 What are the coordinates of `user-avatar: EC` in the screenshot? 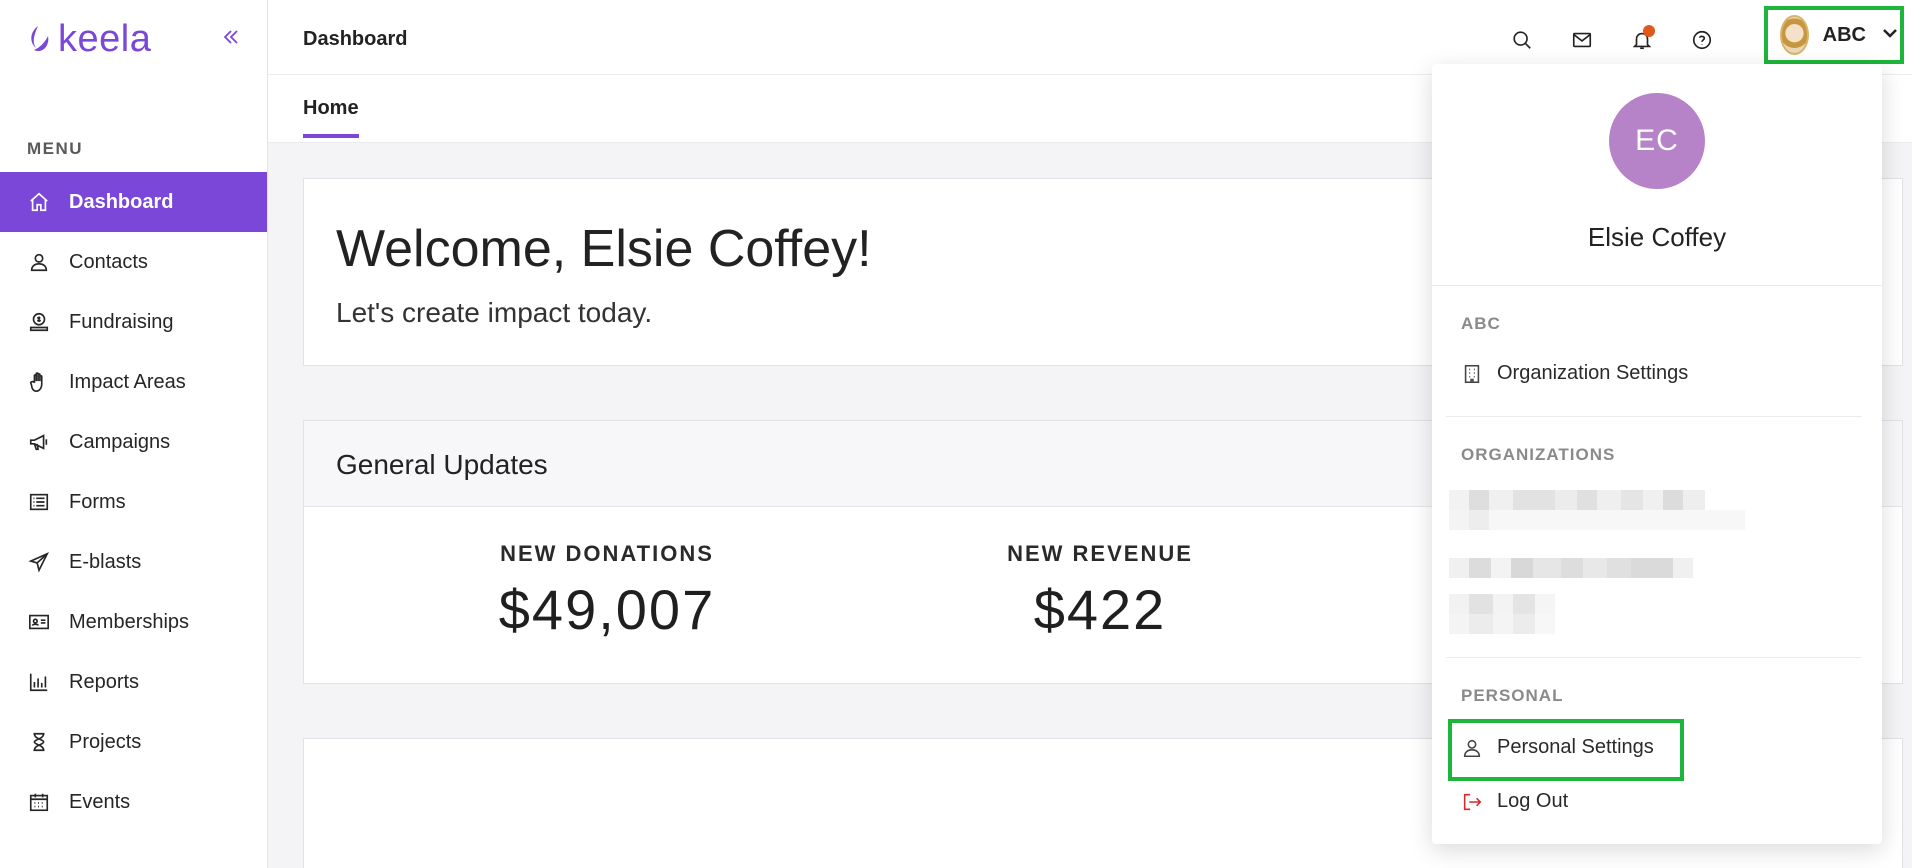 It's located at (1657, 141).